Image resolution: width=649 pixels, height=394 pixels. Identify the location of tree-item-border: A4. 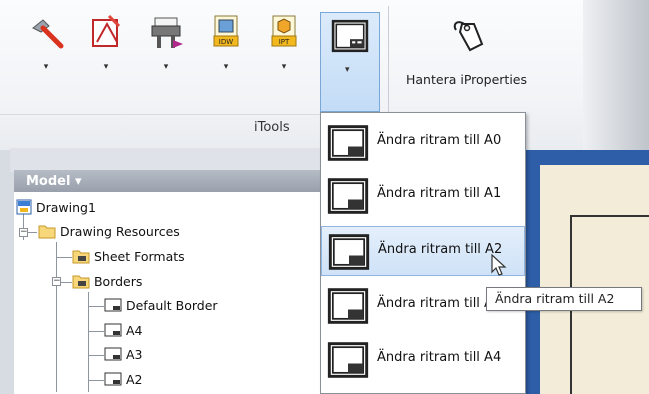
(123, 331).